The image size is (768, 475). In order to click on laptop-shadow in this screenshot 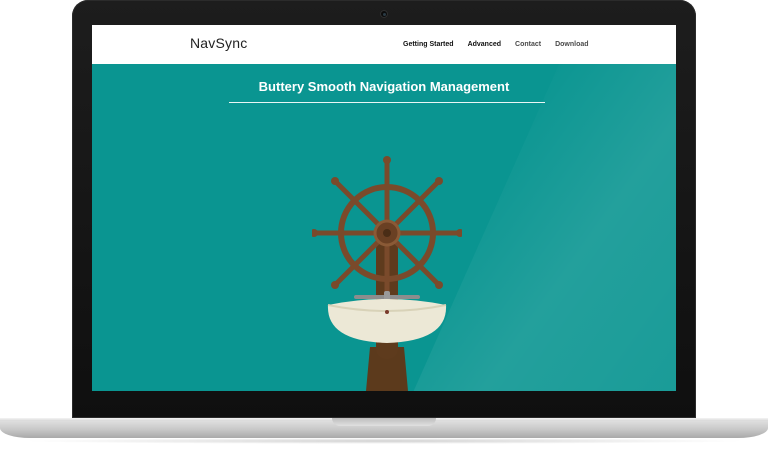, I will do `click(384, 441)`.